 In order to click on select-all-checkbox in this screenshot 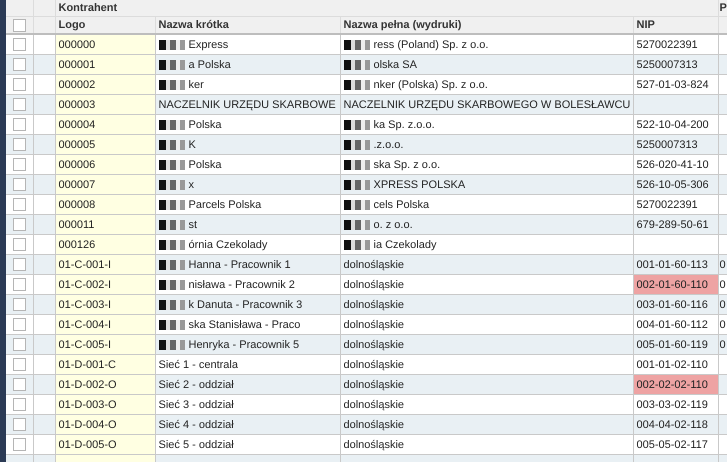, I will do `click(19, 25)`.